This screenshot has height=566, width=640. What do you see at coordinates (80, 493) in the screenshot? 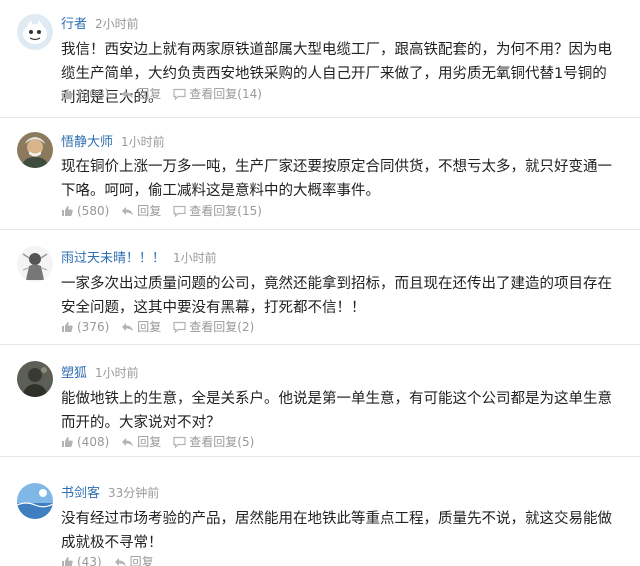
I see `username: 书剑客` at bounding box center [80, 493].